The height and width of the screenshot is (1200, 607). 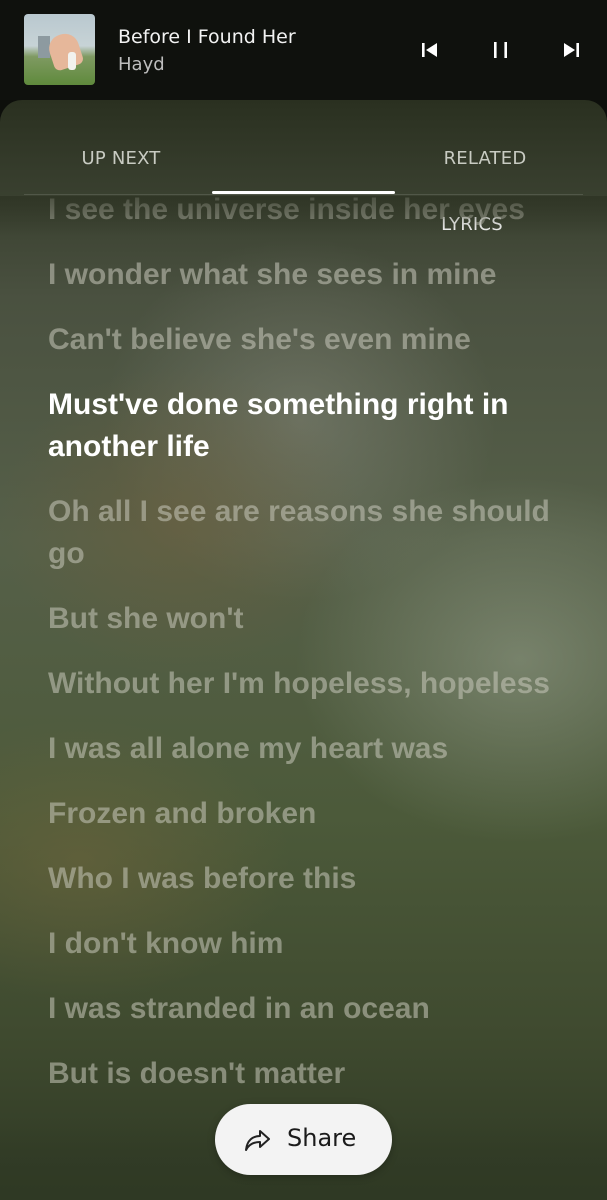 I want to click on lyric-line: Who I was before this, so click(x=308, y=879).